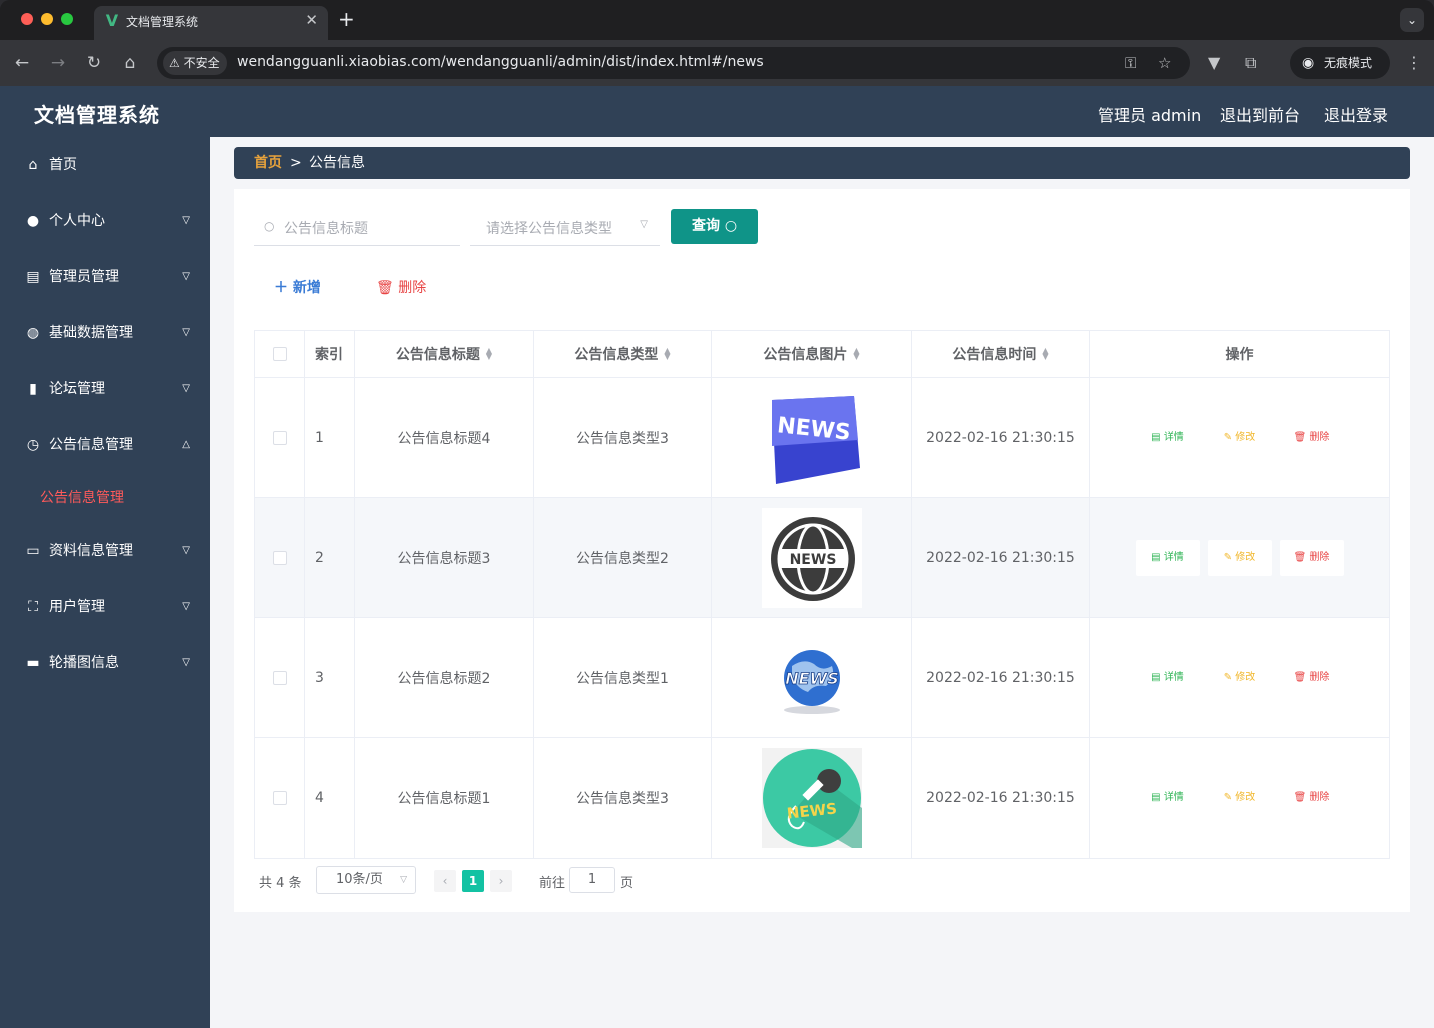 The image size is (1434, 1028). Describe the element at coordinates (27, 19) in the screenshot. I see `close-window-button` at that location.